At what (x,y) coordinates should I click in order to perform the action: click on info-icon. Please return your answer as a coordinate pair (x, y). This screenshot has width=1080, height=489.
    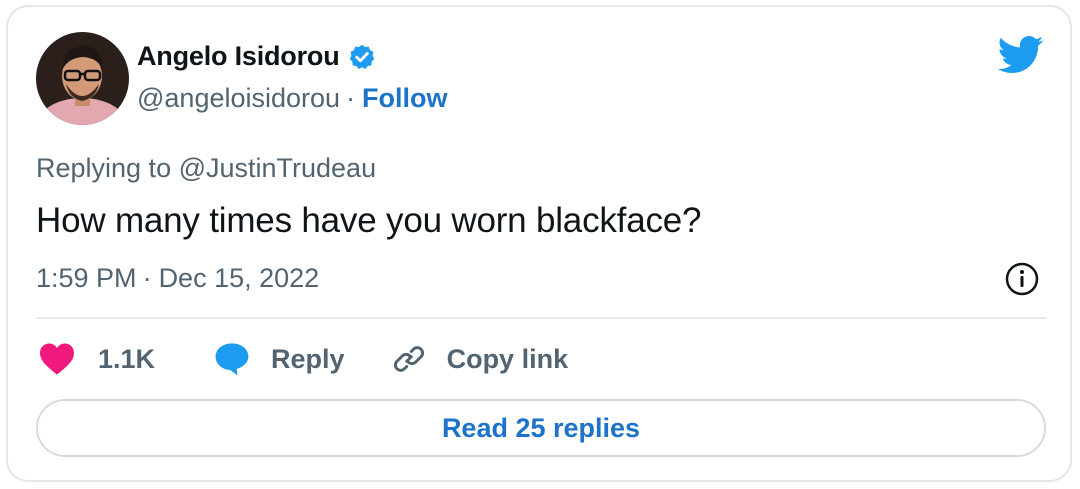
    Looking at the image, I should click on (1022, 279).